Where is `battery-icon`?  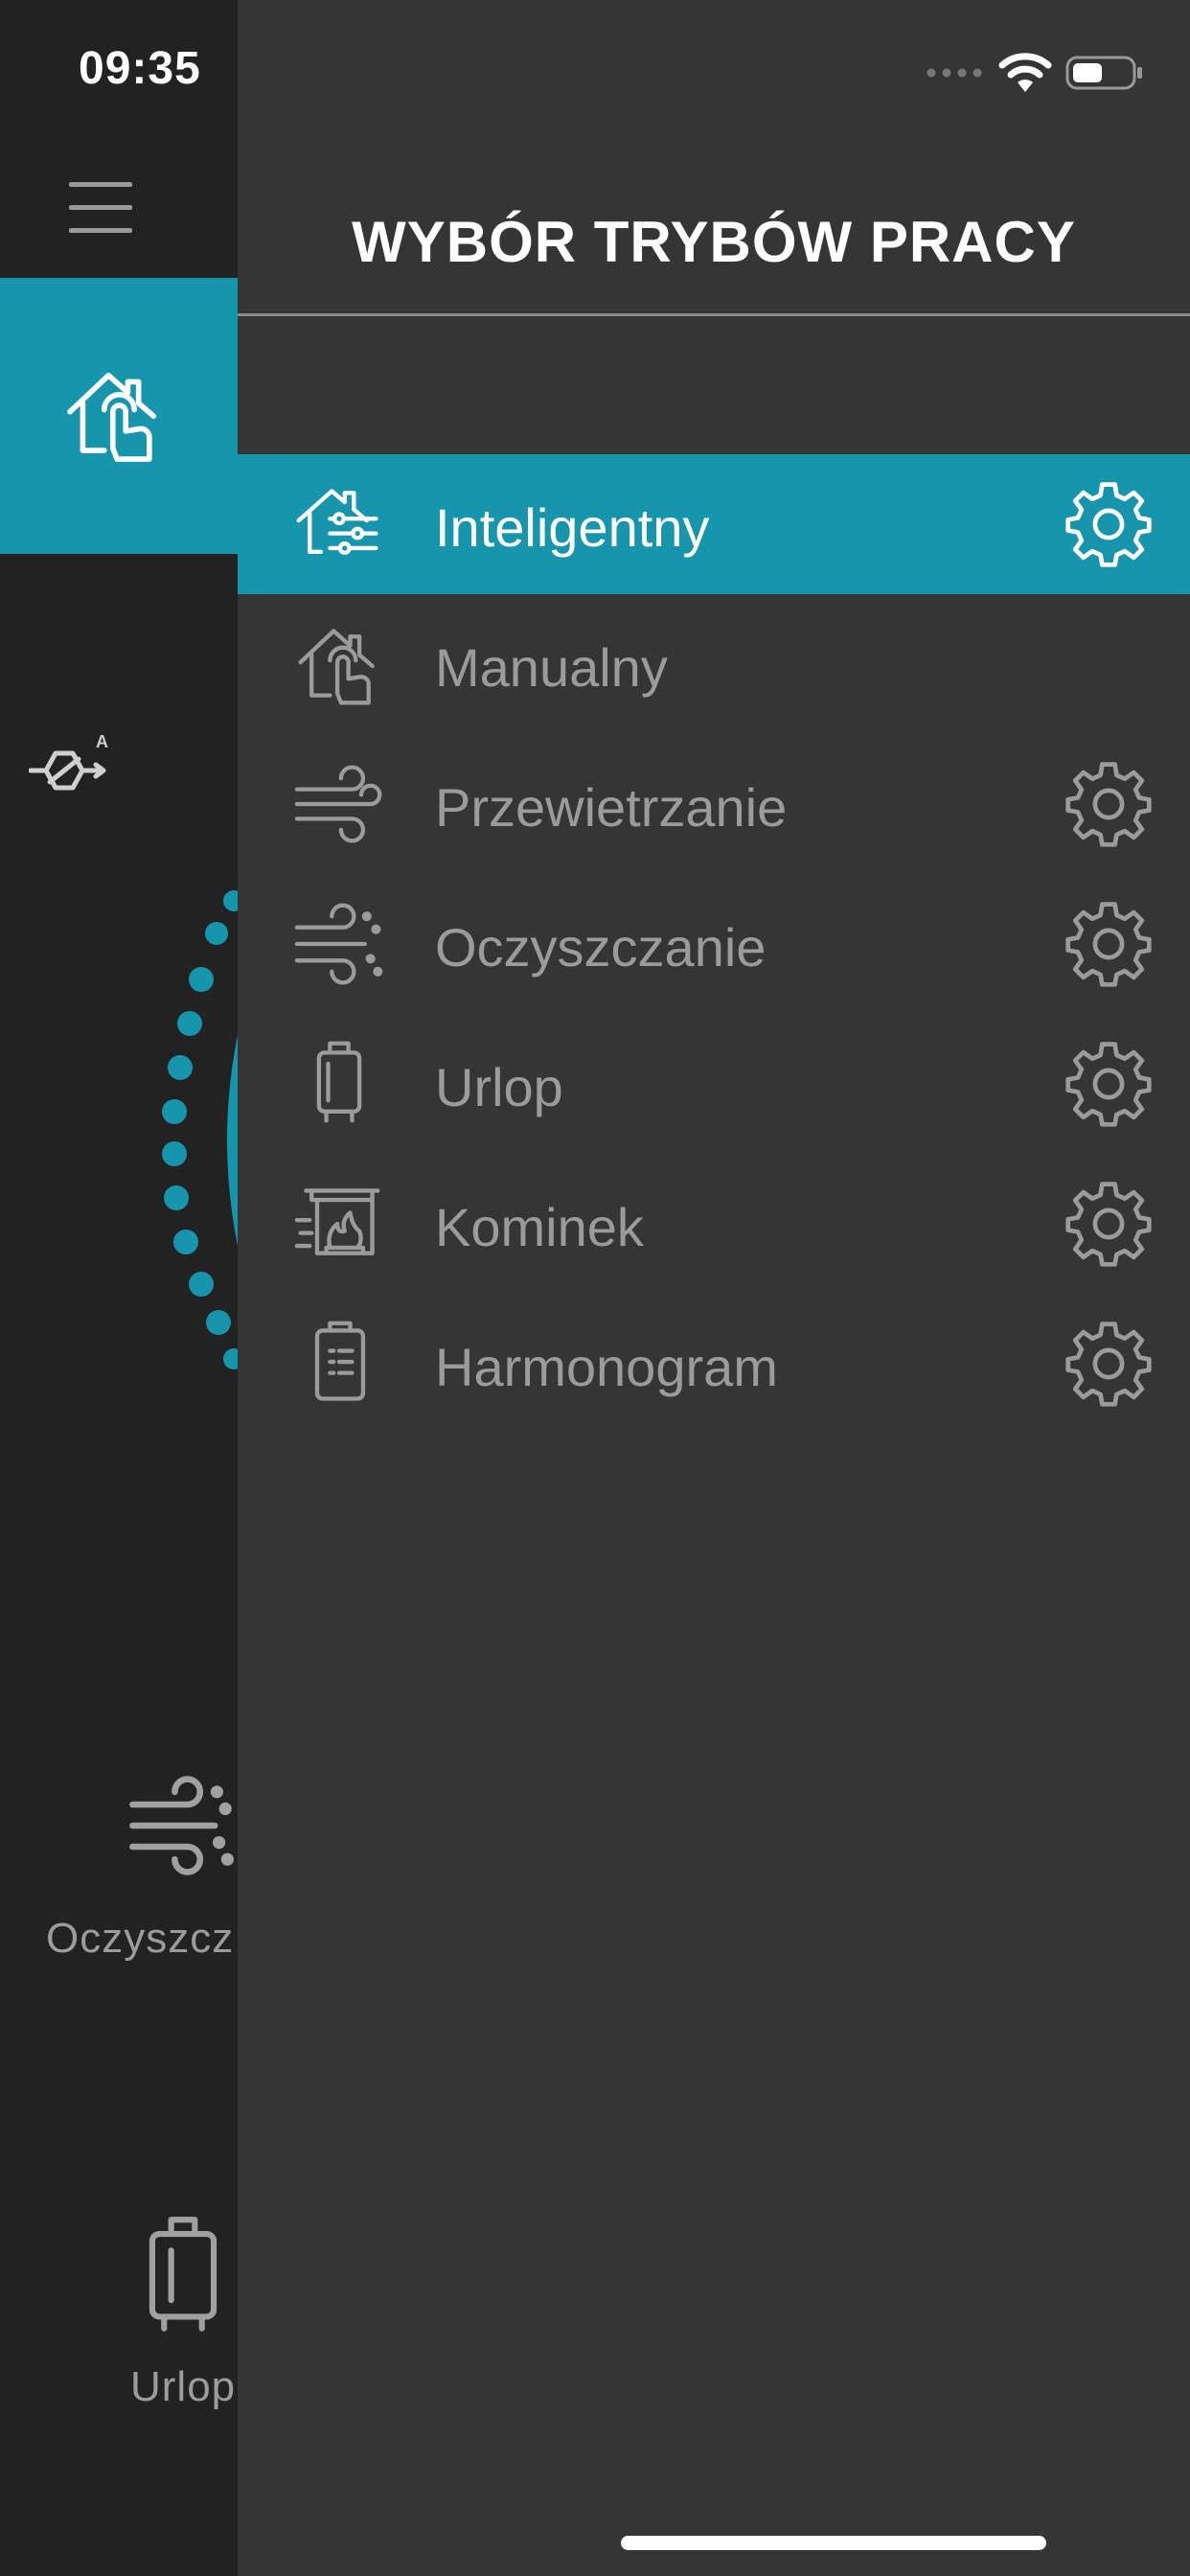 battery-icon is located at coordinates (1103, 73).